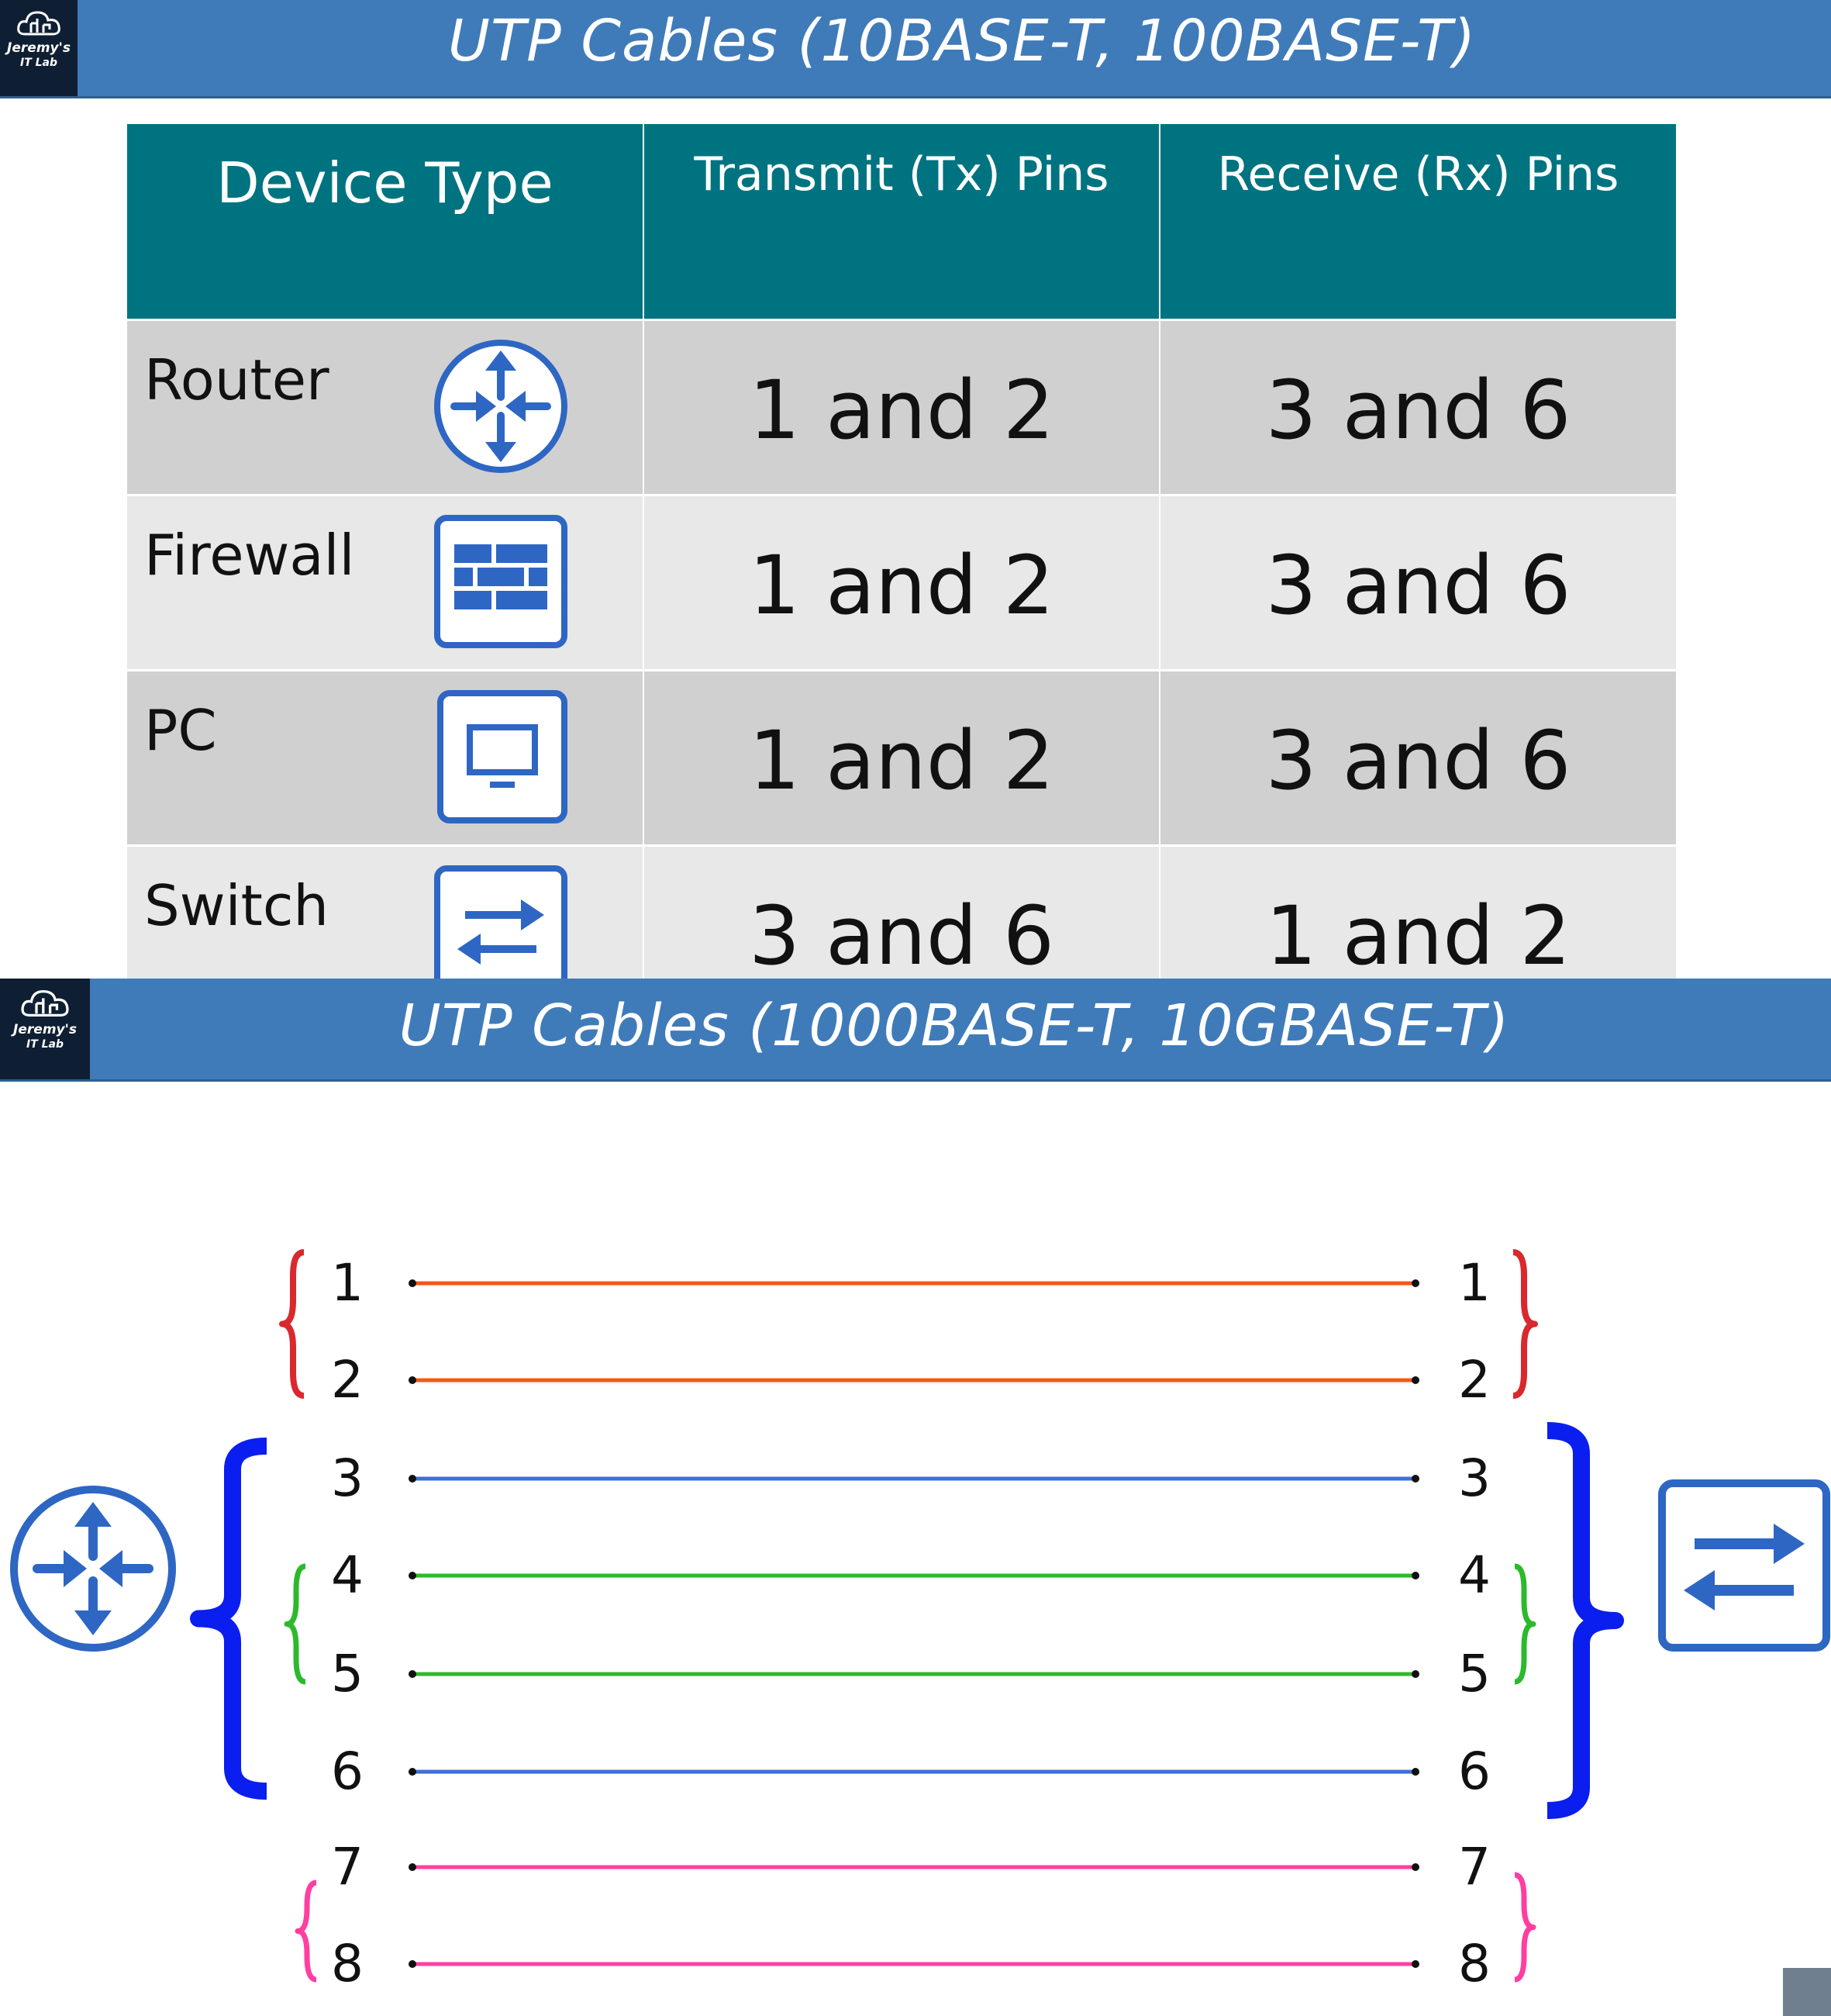 This screenshot has width=1831, height=2016. I want to click on table-row: Firewall 1 and 2 3 and 6, so click(901, 582).